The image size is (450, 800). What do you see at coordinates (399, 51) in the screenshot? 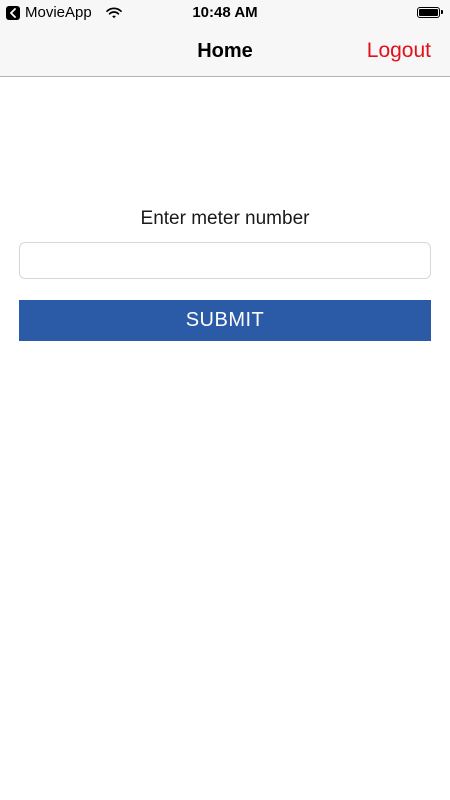
I see `logout-button: Logout` at bounding box center [399, 51].